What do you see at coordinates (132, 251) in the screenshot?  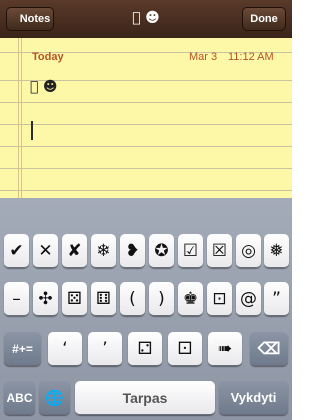 I see `key-symbol: ❥` at bounding box center [132, 251].